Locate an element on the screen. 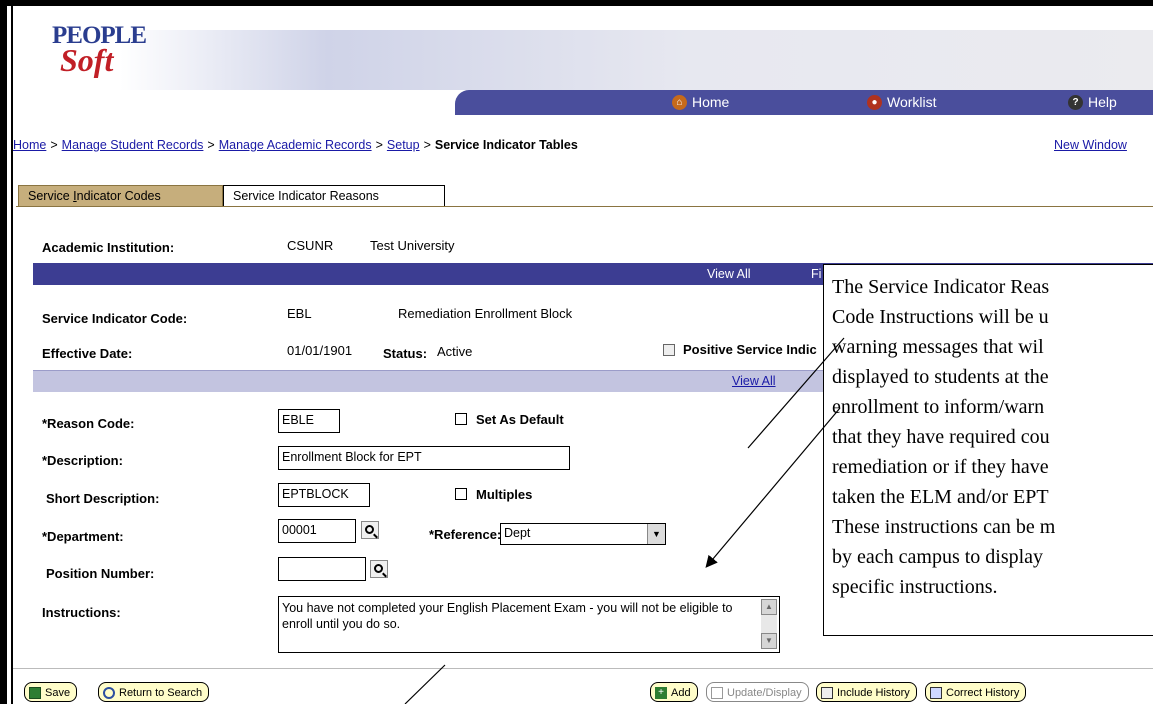 The image size is (1153, 704). update-display-icon is located at coordinates (717, 693).